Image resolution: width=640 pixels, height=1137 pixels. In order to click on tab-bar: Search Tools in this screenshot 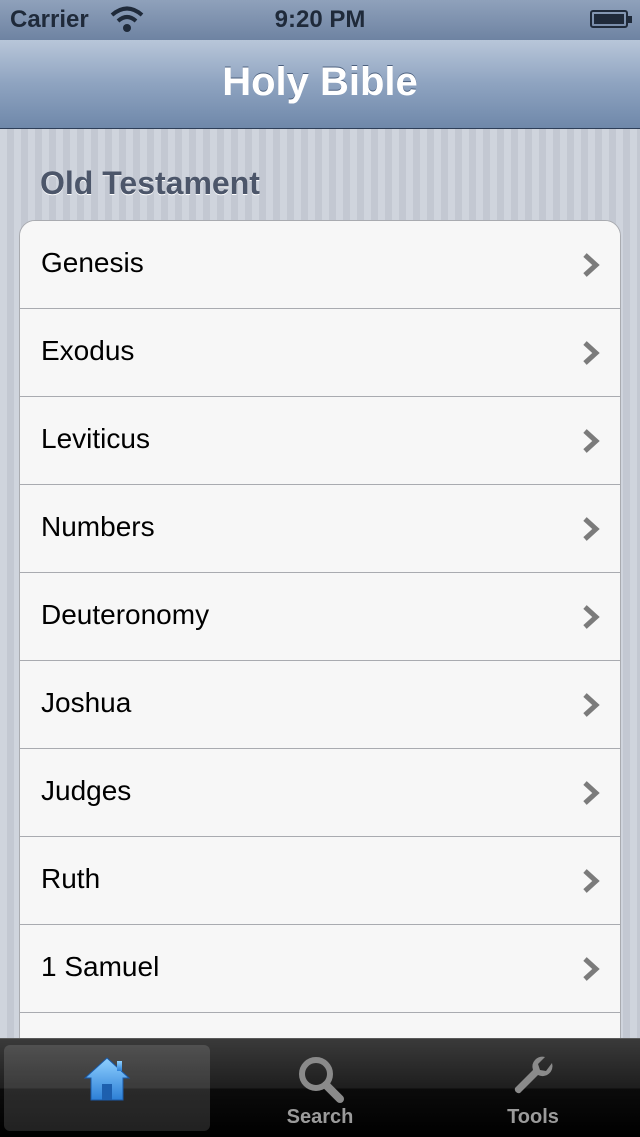, I will do `click(320, 1087)`.